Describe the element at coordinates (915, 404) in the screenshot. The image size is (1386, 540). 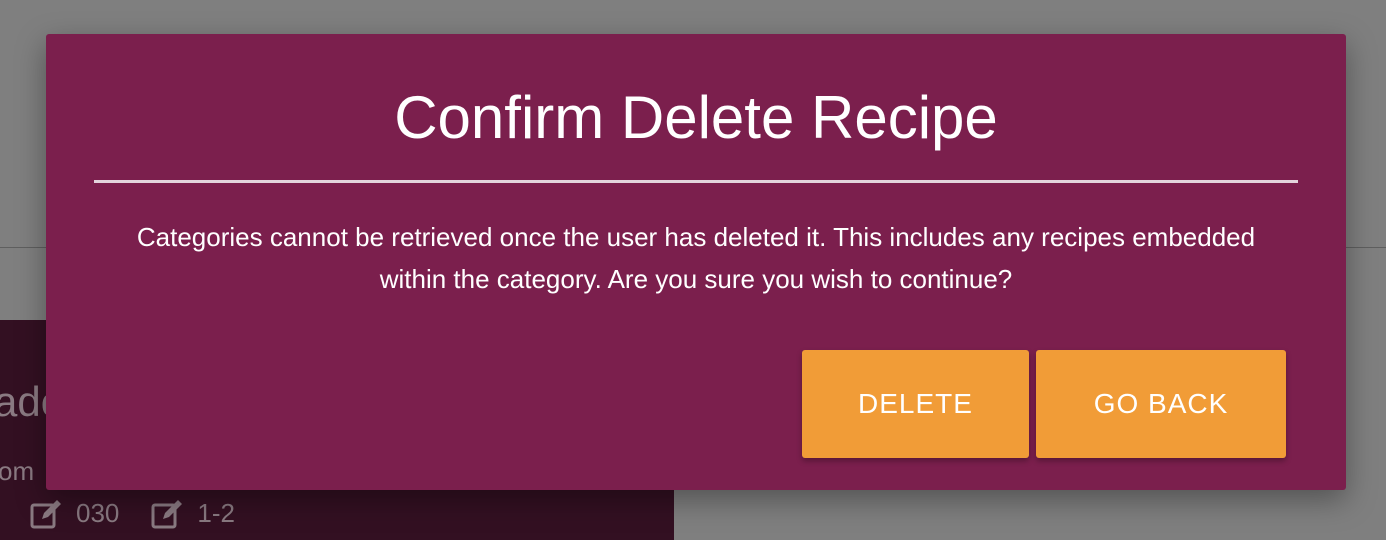
I see `delete-button: DELETE` at that location.